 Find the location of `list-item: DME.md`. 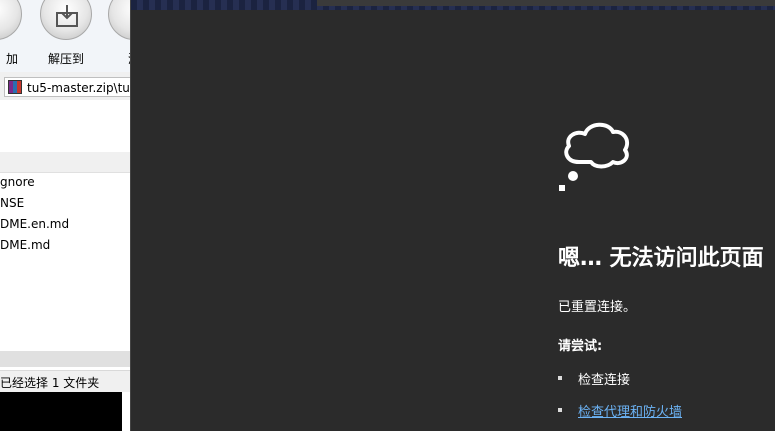

list-item: DME.md is located at coordinates (65, 246).